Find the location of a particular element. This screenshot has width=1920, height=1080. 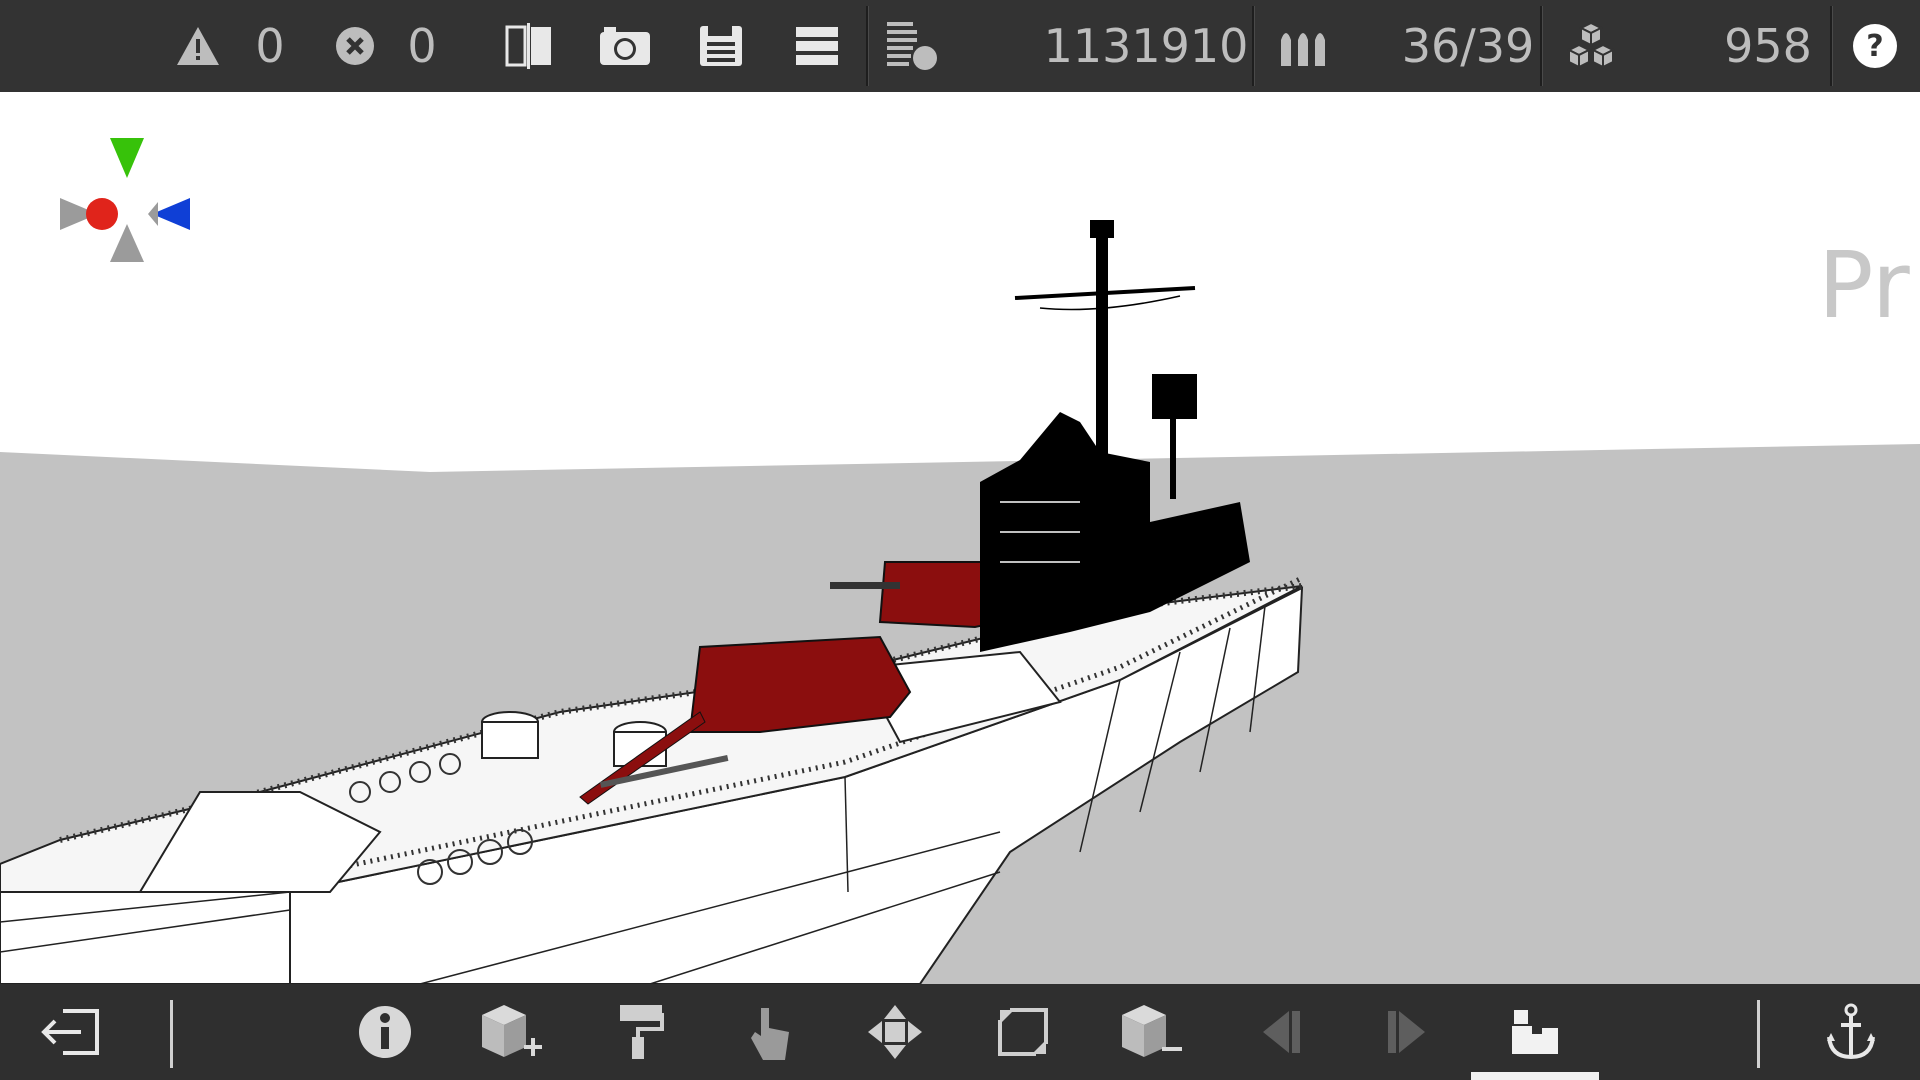

prev-icon is located at coordinates (1281, 1032).